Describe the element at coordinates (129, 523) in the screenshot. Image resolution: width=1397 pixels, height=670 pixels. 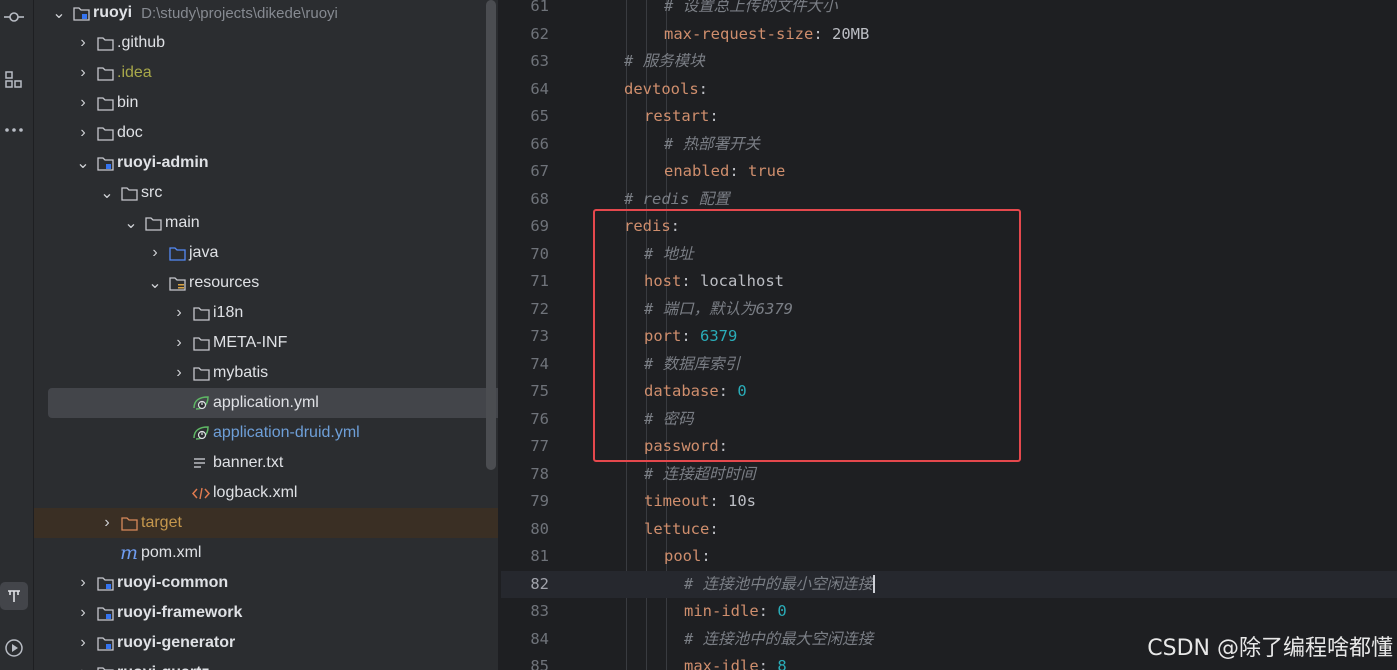
I see `excluded-folder-icon` at that location.